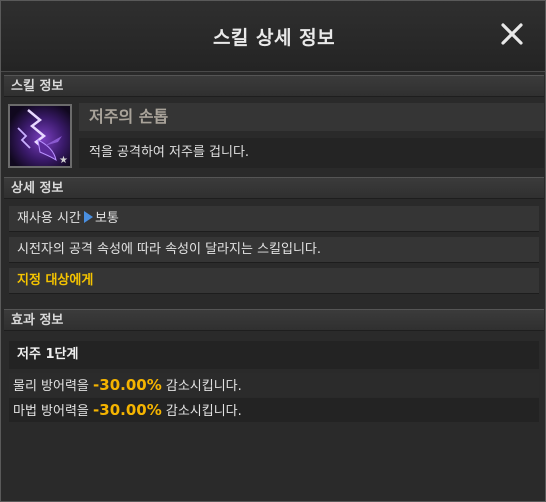  What do you see at coordinates (274, 188) in the screenshot?
I see `section-header-detail-info: 상세 정보` at bounding box center [274, 188].